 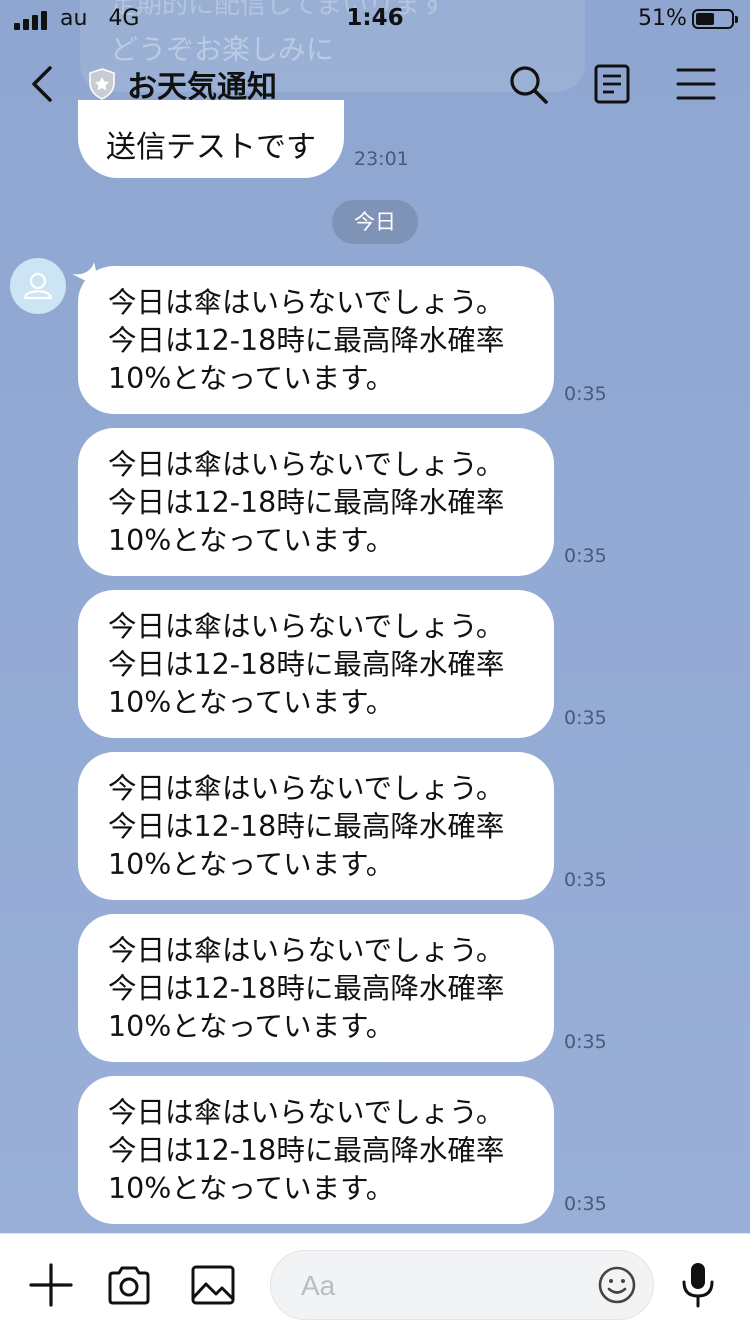 I want to click on microphone-icon, so click(x=698, y=1285).